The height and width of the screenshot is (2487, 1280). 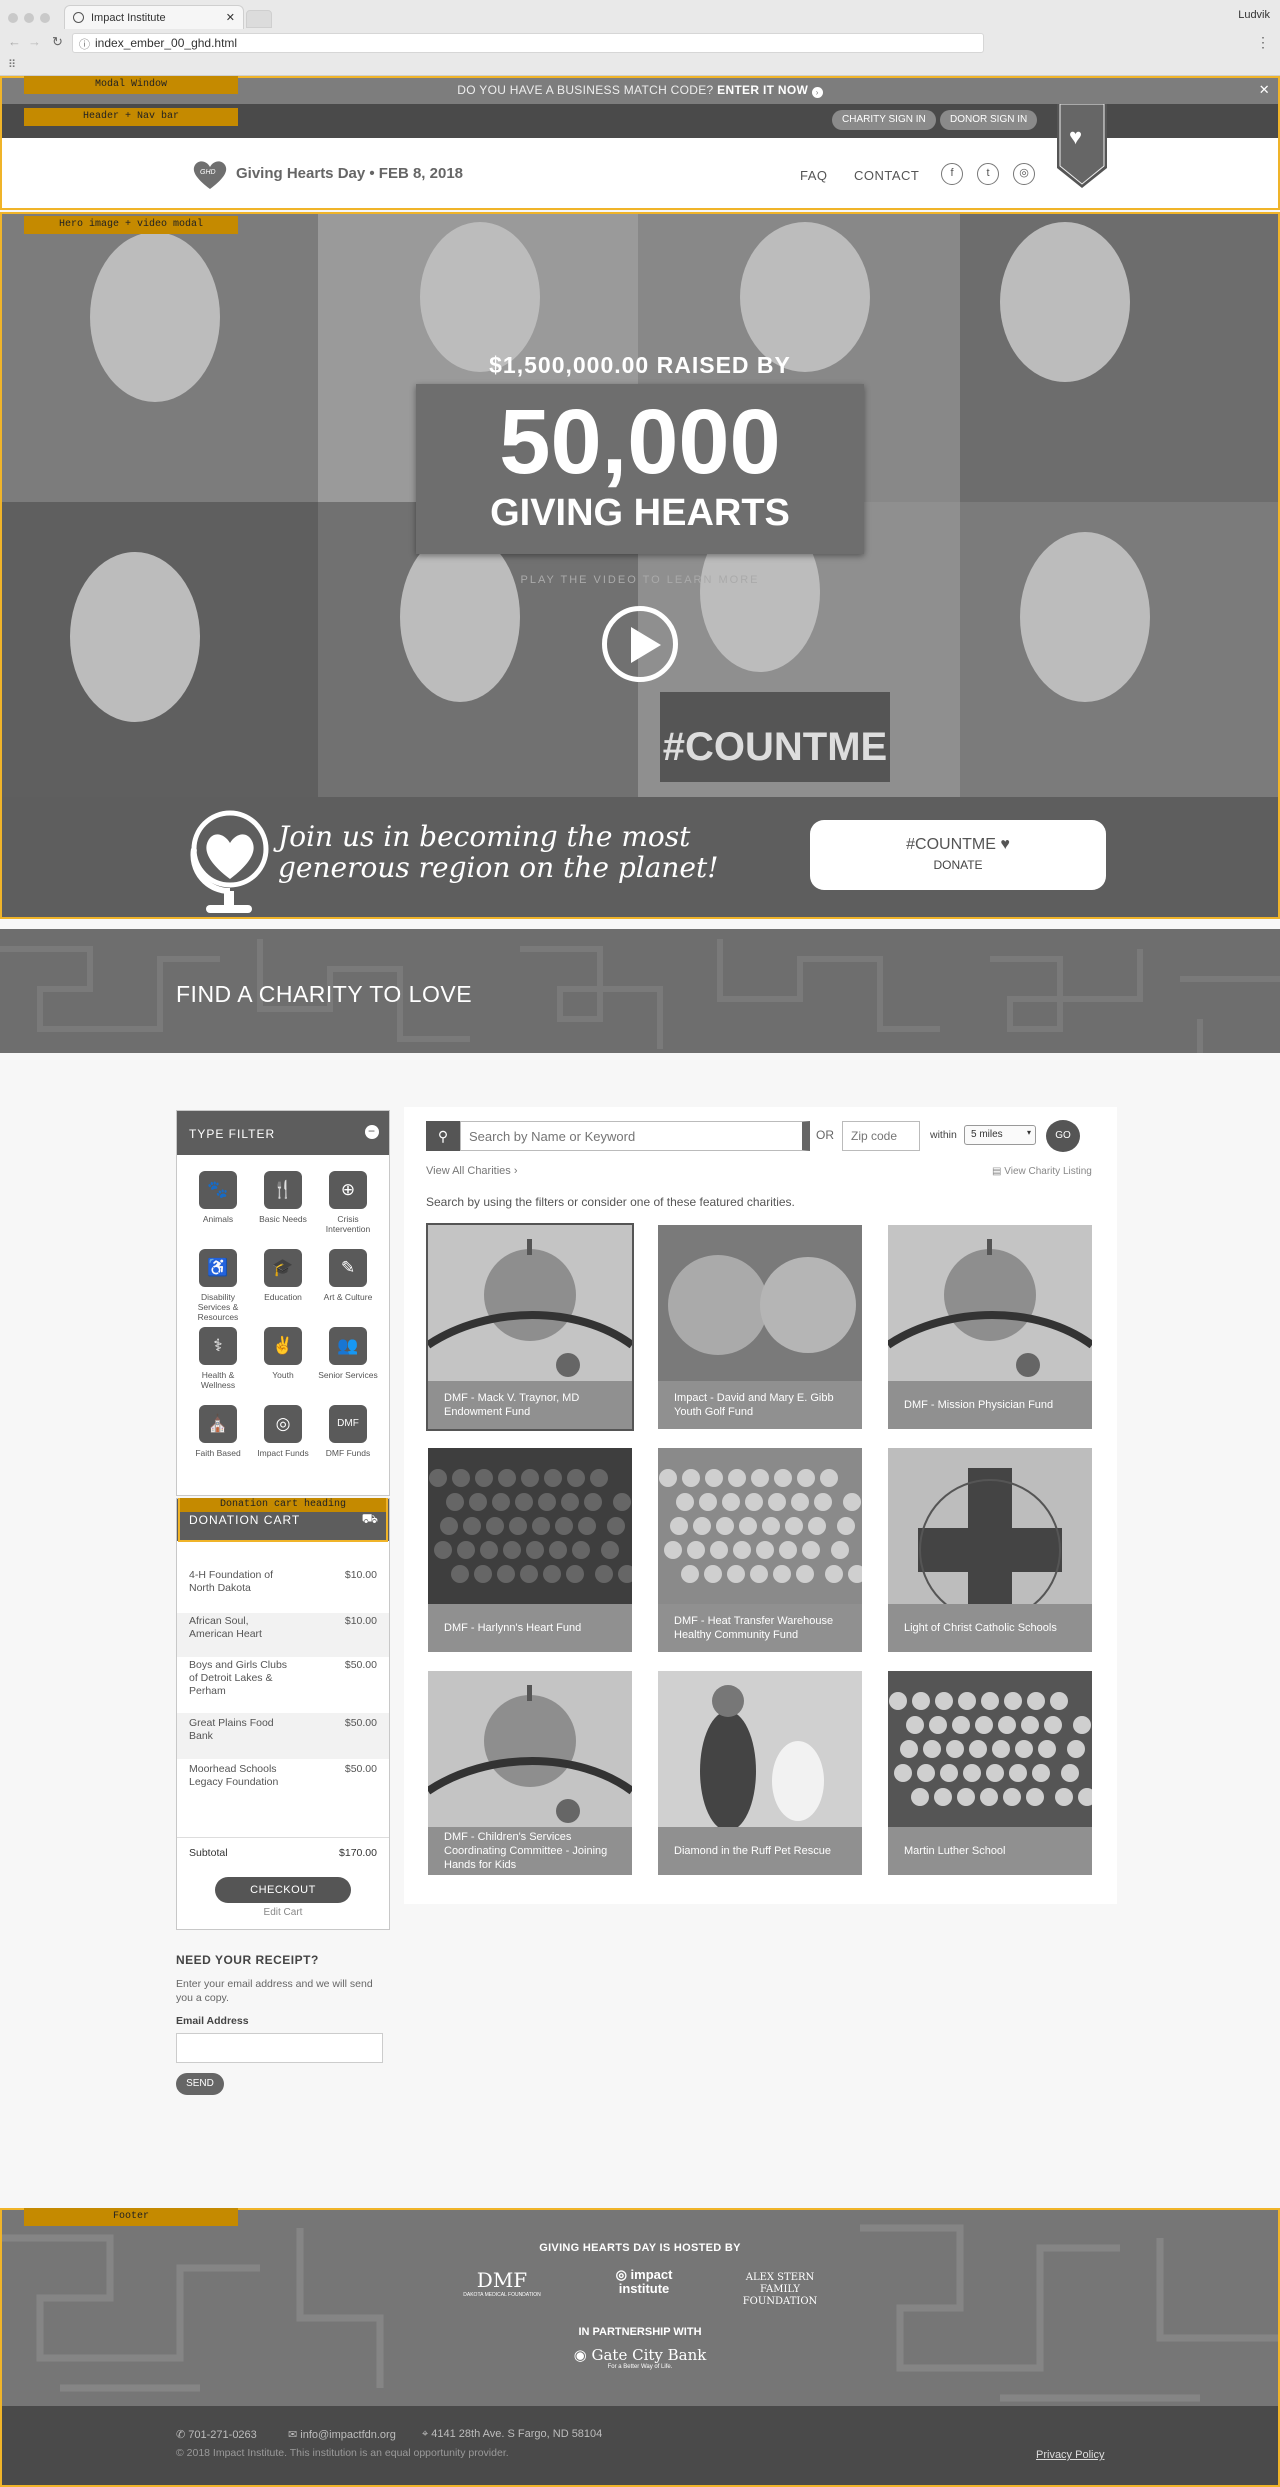 What do you see at coordinates (283, 1375) in the screenshot?
I see `filter-label: Youth` at bounding box center [283, 1375].